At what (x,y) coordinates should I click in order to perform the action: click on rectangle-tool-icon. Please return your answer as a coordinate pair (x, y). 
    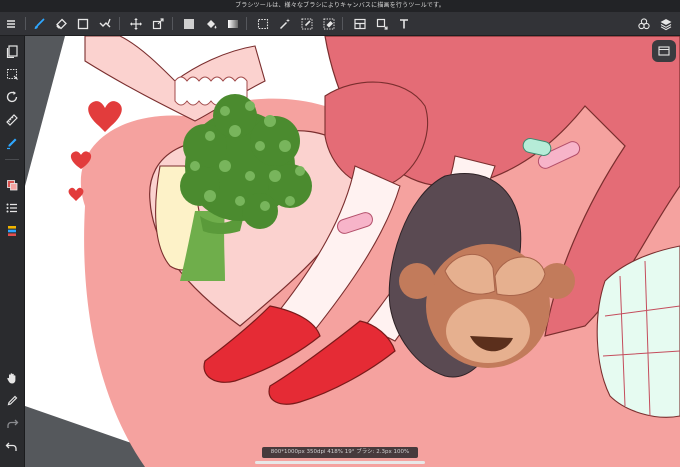
    Looking at the image, I should click on (83, 23).